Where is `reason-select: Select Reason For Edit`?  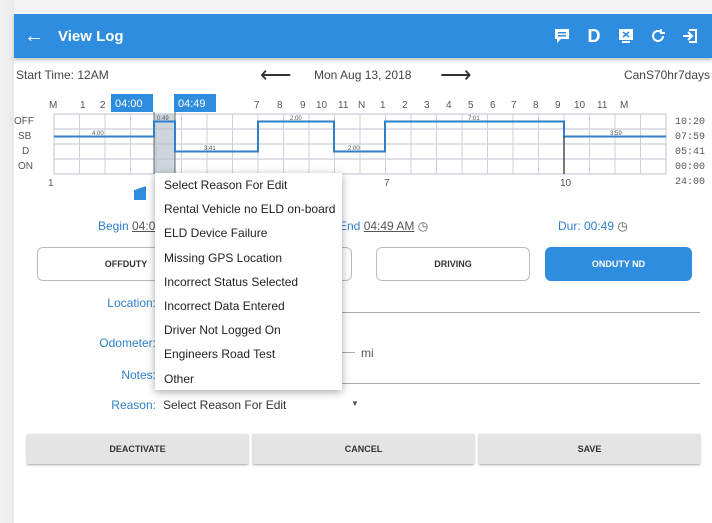
reason-select: Select Reason For Edit is located at coordinates (224, 405).